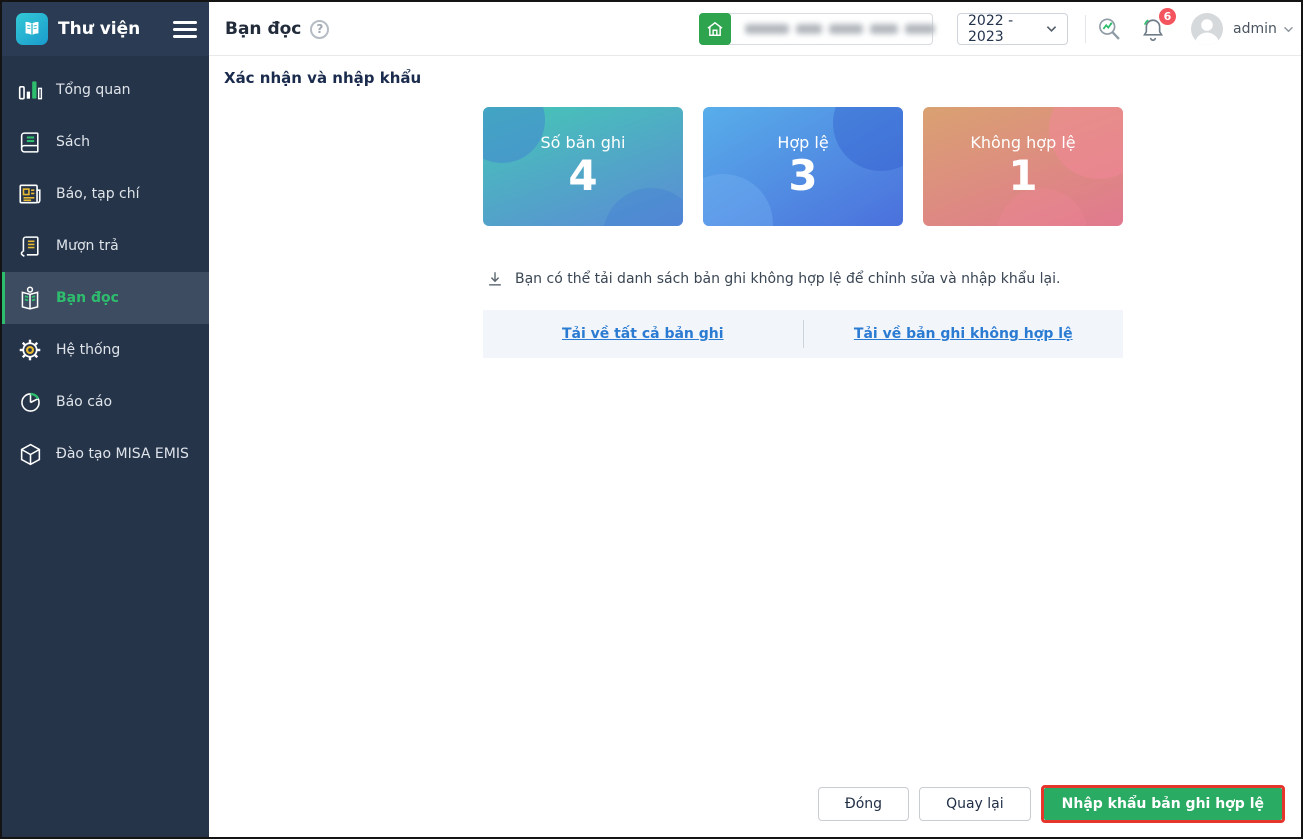 The height and width of the screenshot is (839, 1303). I want to click on sidebar-item-label: Hệ thống, so click(88, 350).